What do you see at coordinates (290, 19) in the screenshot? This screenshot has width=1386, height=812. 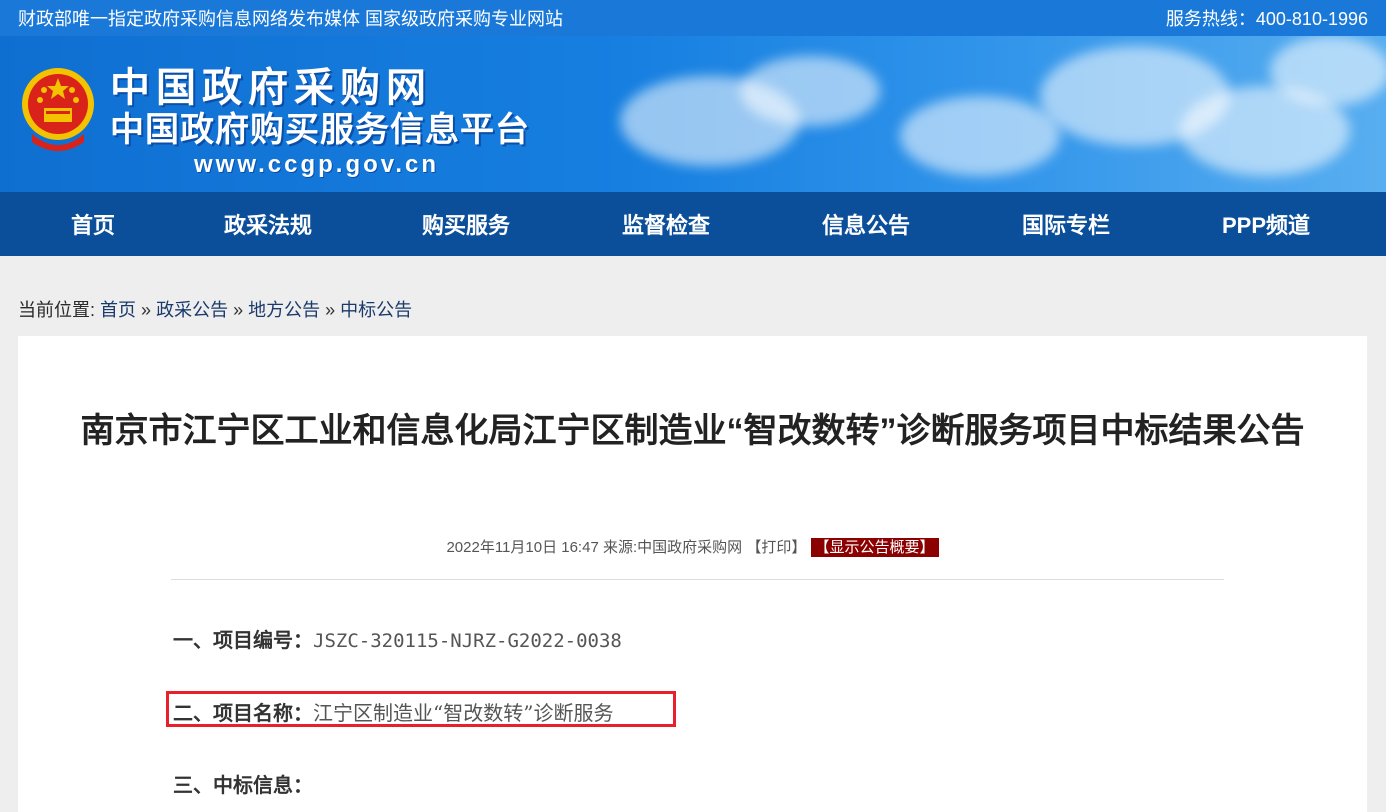 I see `site-slogan: 财政部唯一指定政府采购信息网络发布媒体 国家级政府采购专业网站` at bounding box center [290, 19].